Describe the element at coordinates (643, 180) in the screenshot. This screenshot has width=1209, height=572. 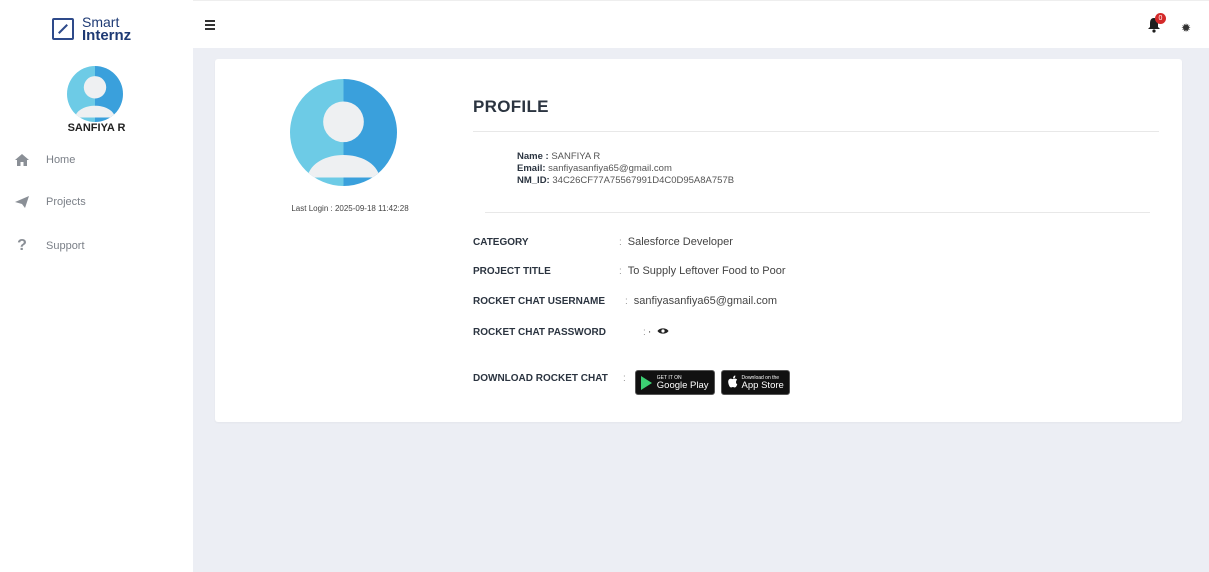
I see `nmid-value: 34C26CF77A75567991D4C0D95A8A757B` at that location.